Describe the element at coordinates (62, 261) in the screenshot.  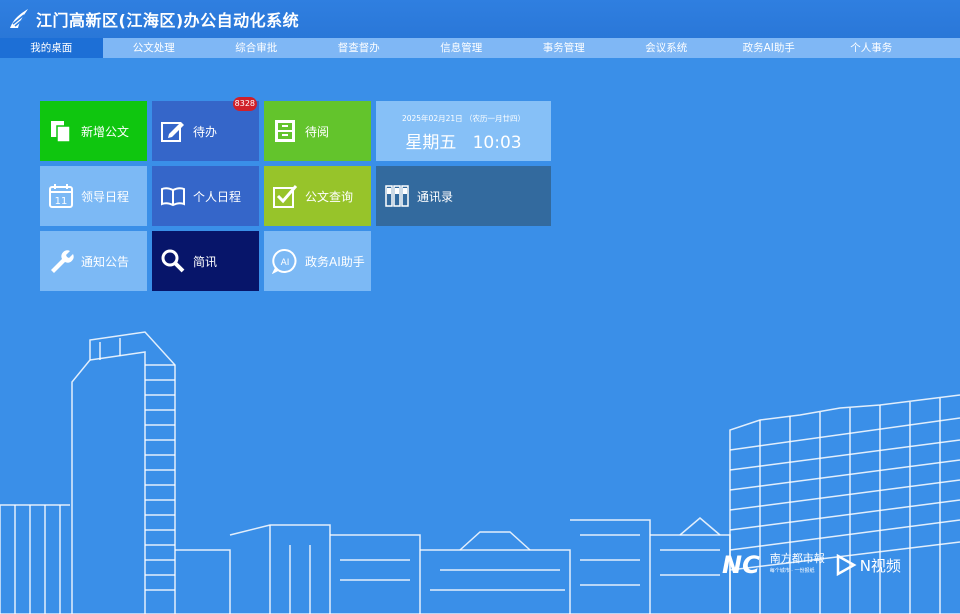
I see `wrench-icon` at that location.